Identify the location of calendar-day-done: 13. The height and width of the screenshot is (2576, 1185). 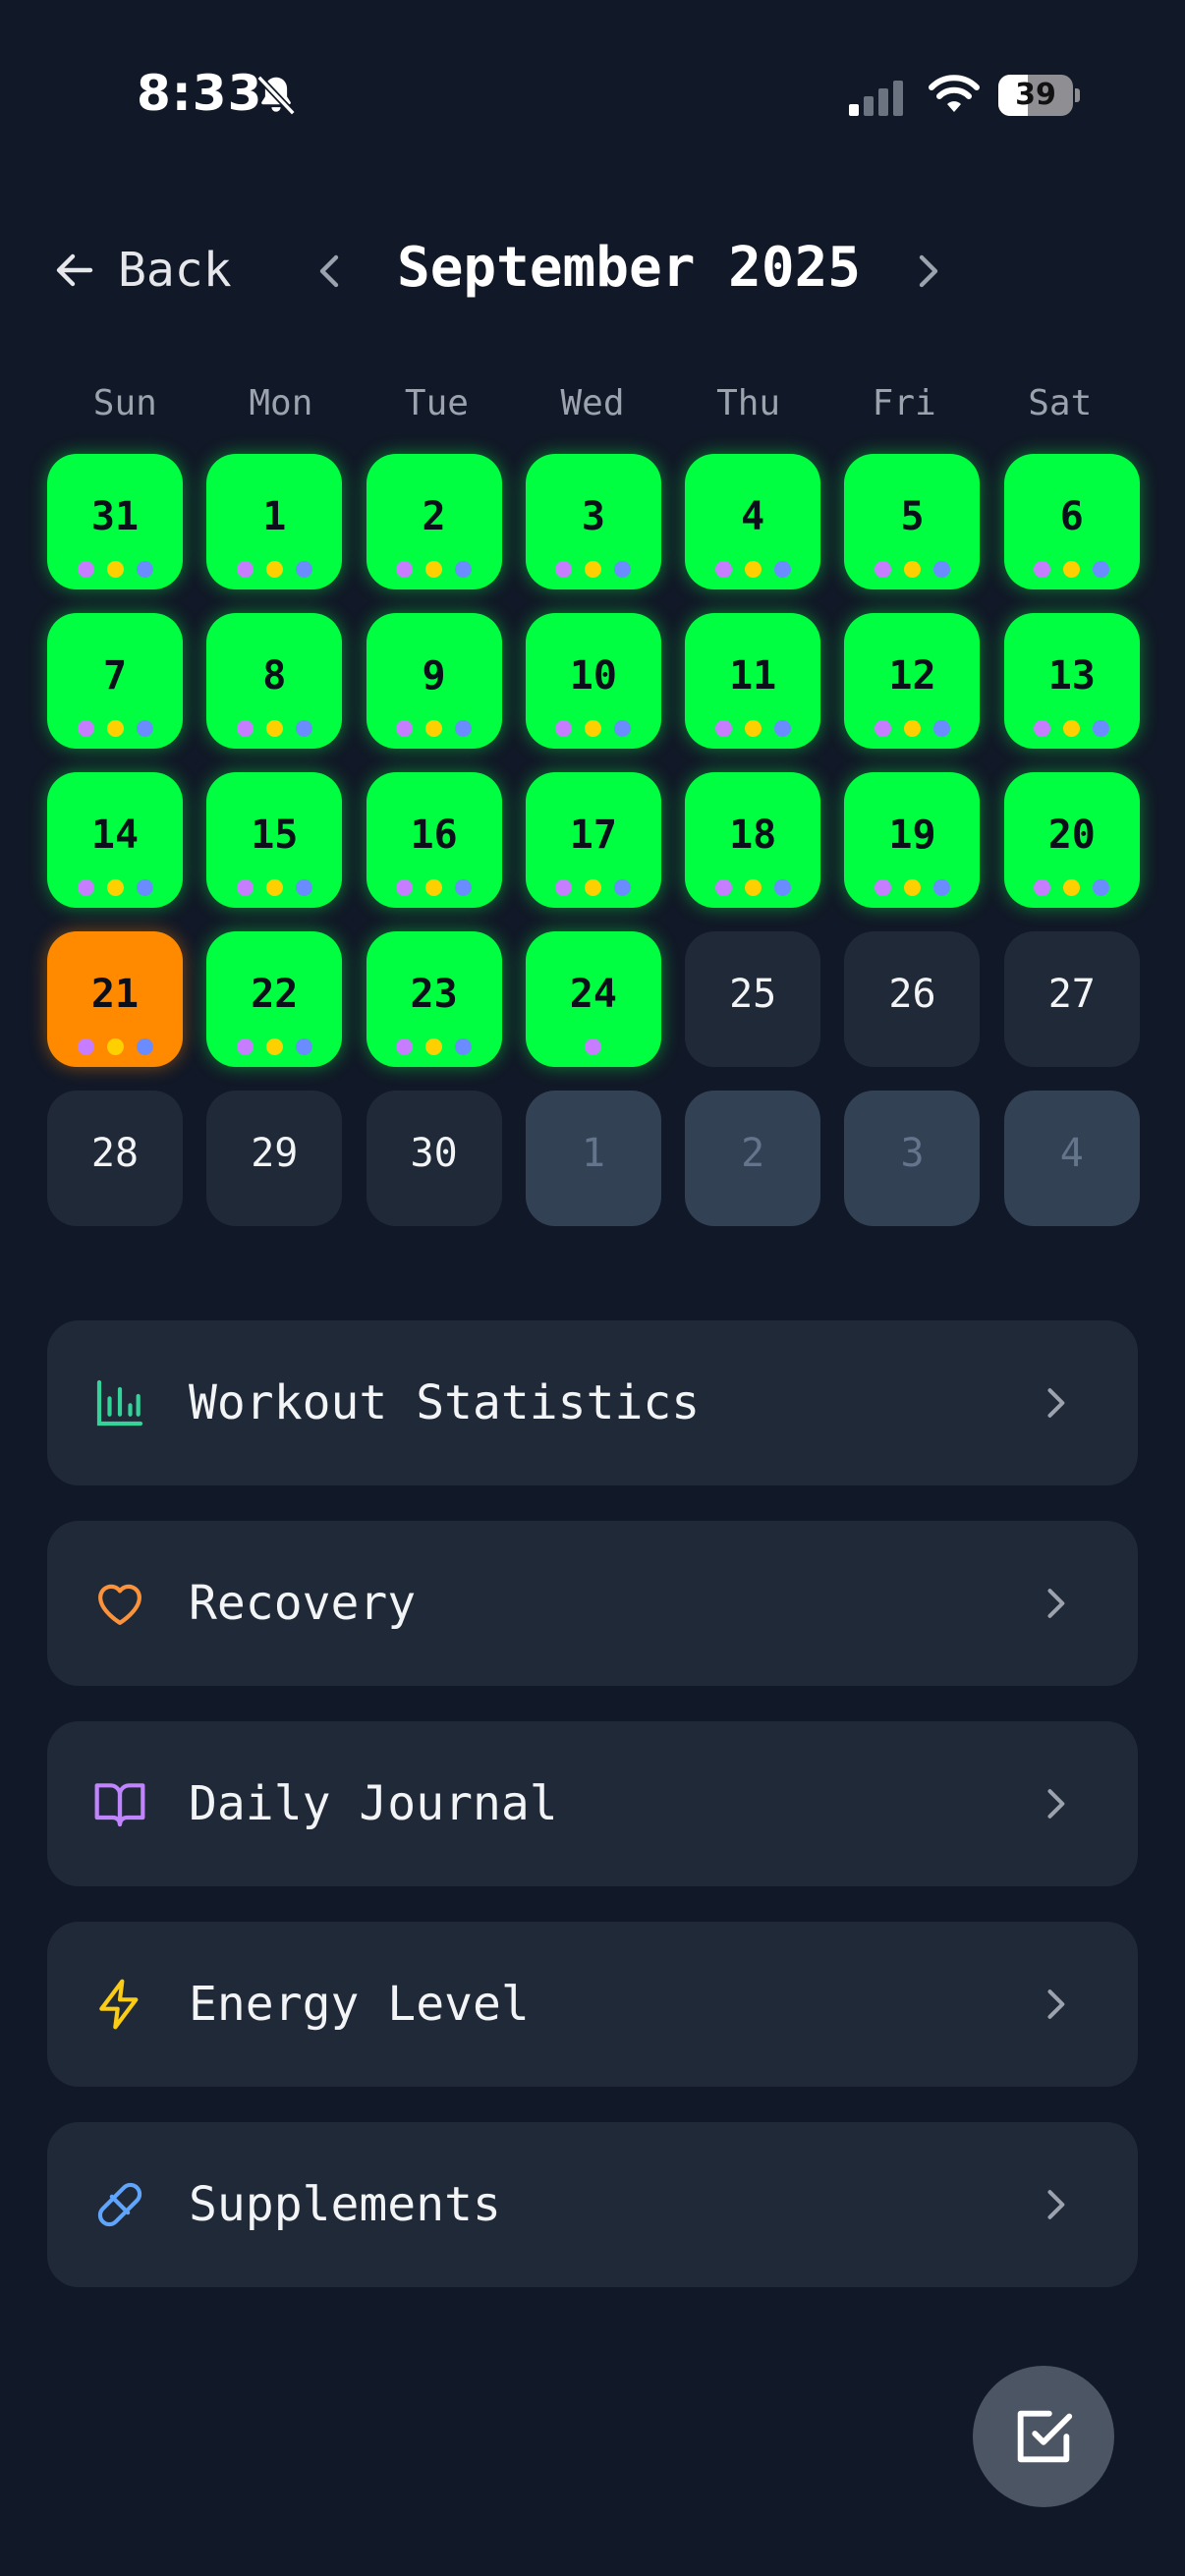
(1072, 681).